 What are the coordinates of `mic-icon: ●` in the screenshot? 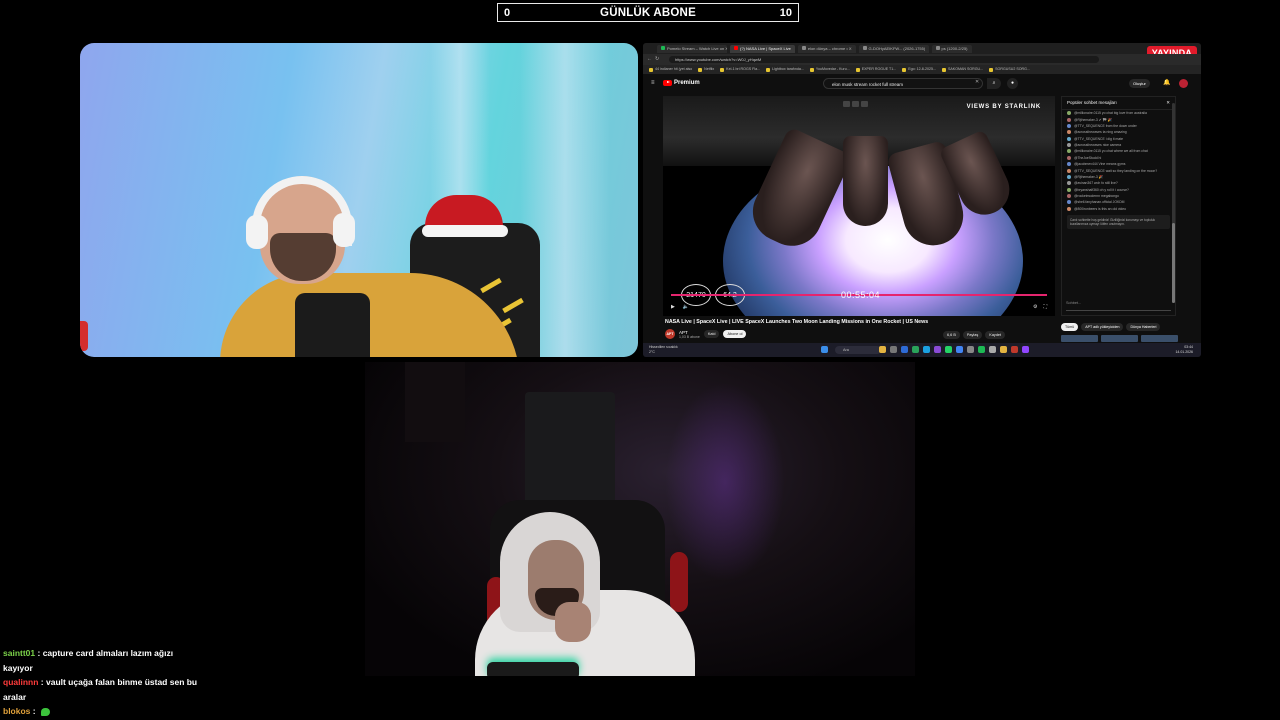 It's located at (1012, 83).